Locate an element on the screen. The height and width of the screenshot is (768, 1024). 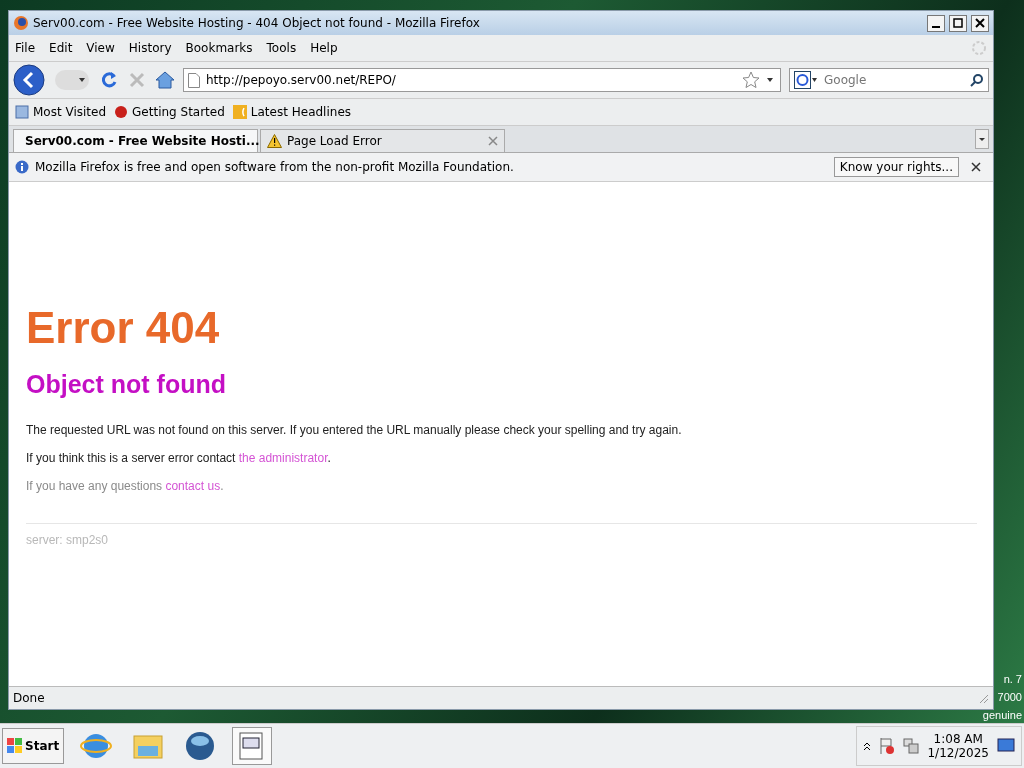
network-icon is located at coordinates (911, 746).